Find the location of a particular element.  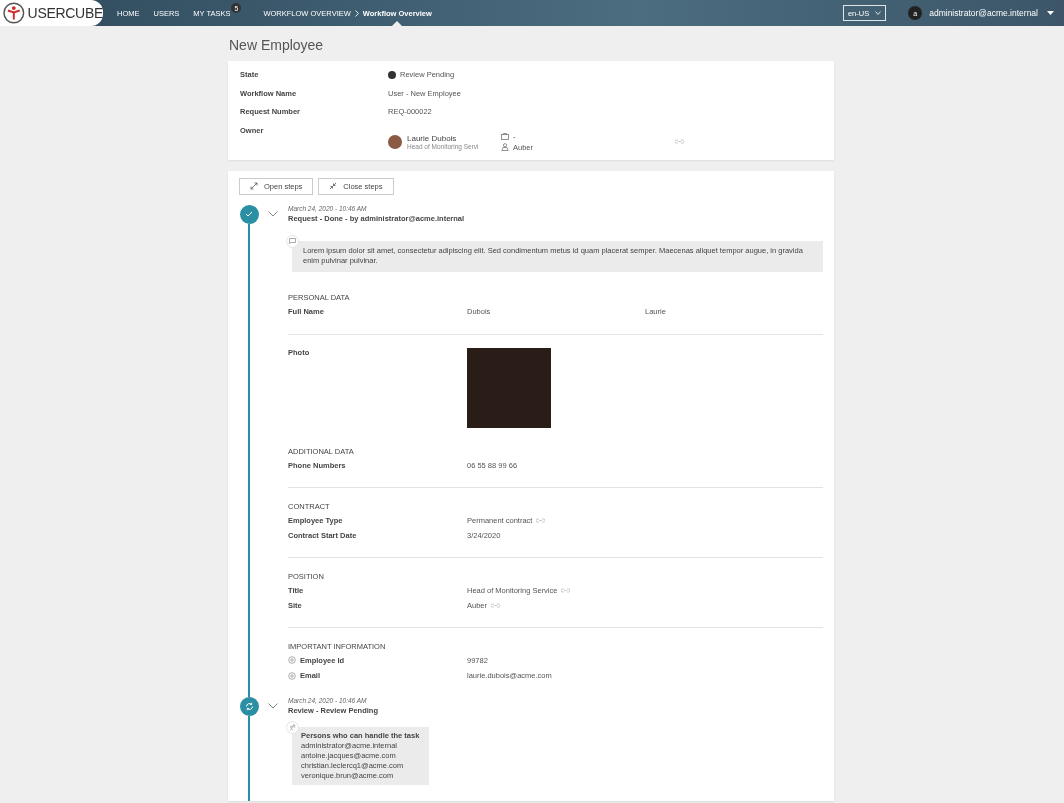

page-title: New Employee is located at coordinates (277, 45).